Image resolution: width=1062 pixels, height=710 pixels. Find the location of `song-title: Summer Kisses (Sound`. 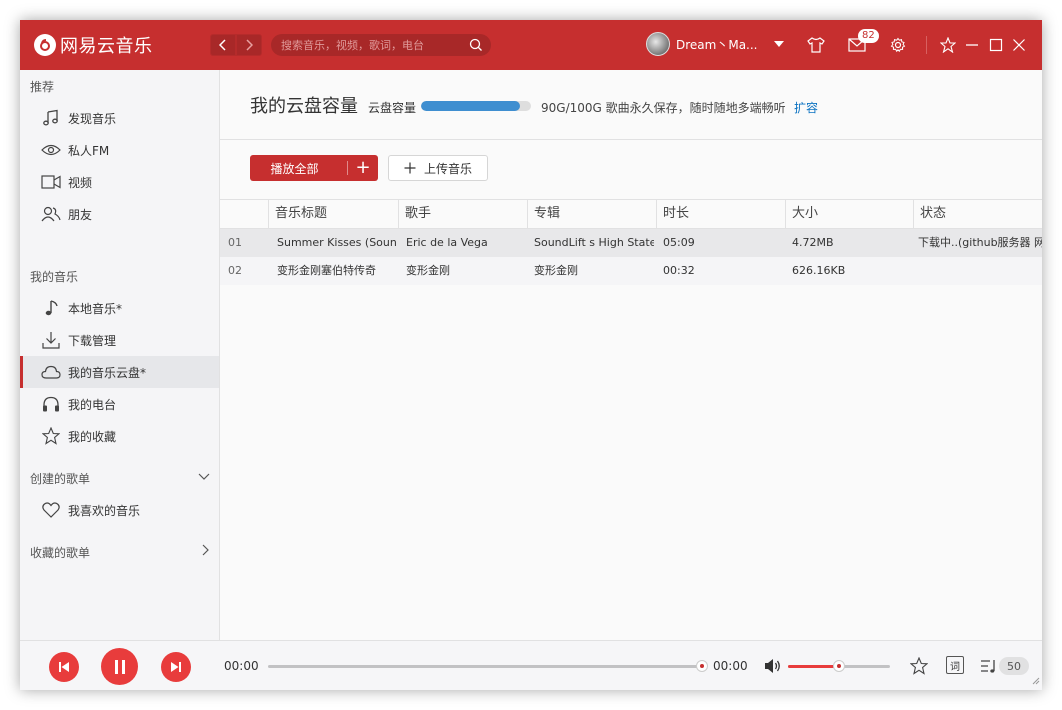

song-title: Summer Kisses (Sound is located at coordinates (337, 243).